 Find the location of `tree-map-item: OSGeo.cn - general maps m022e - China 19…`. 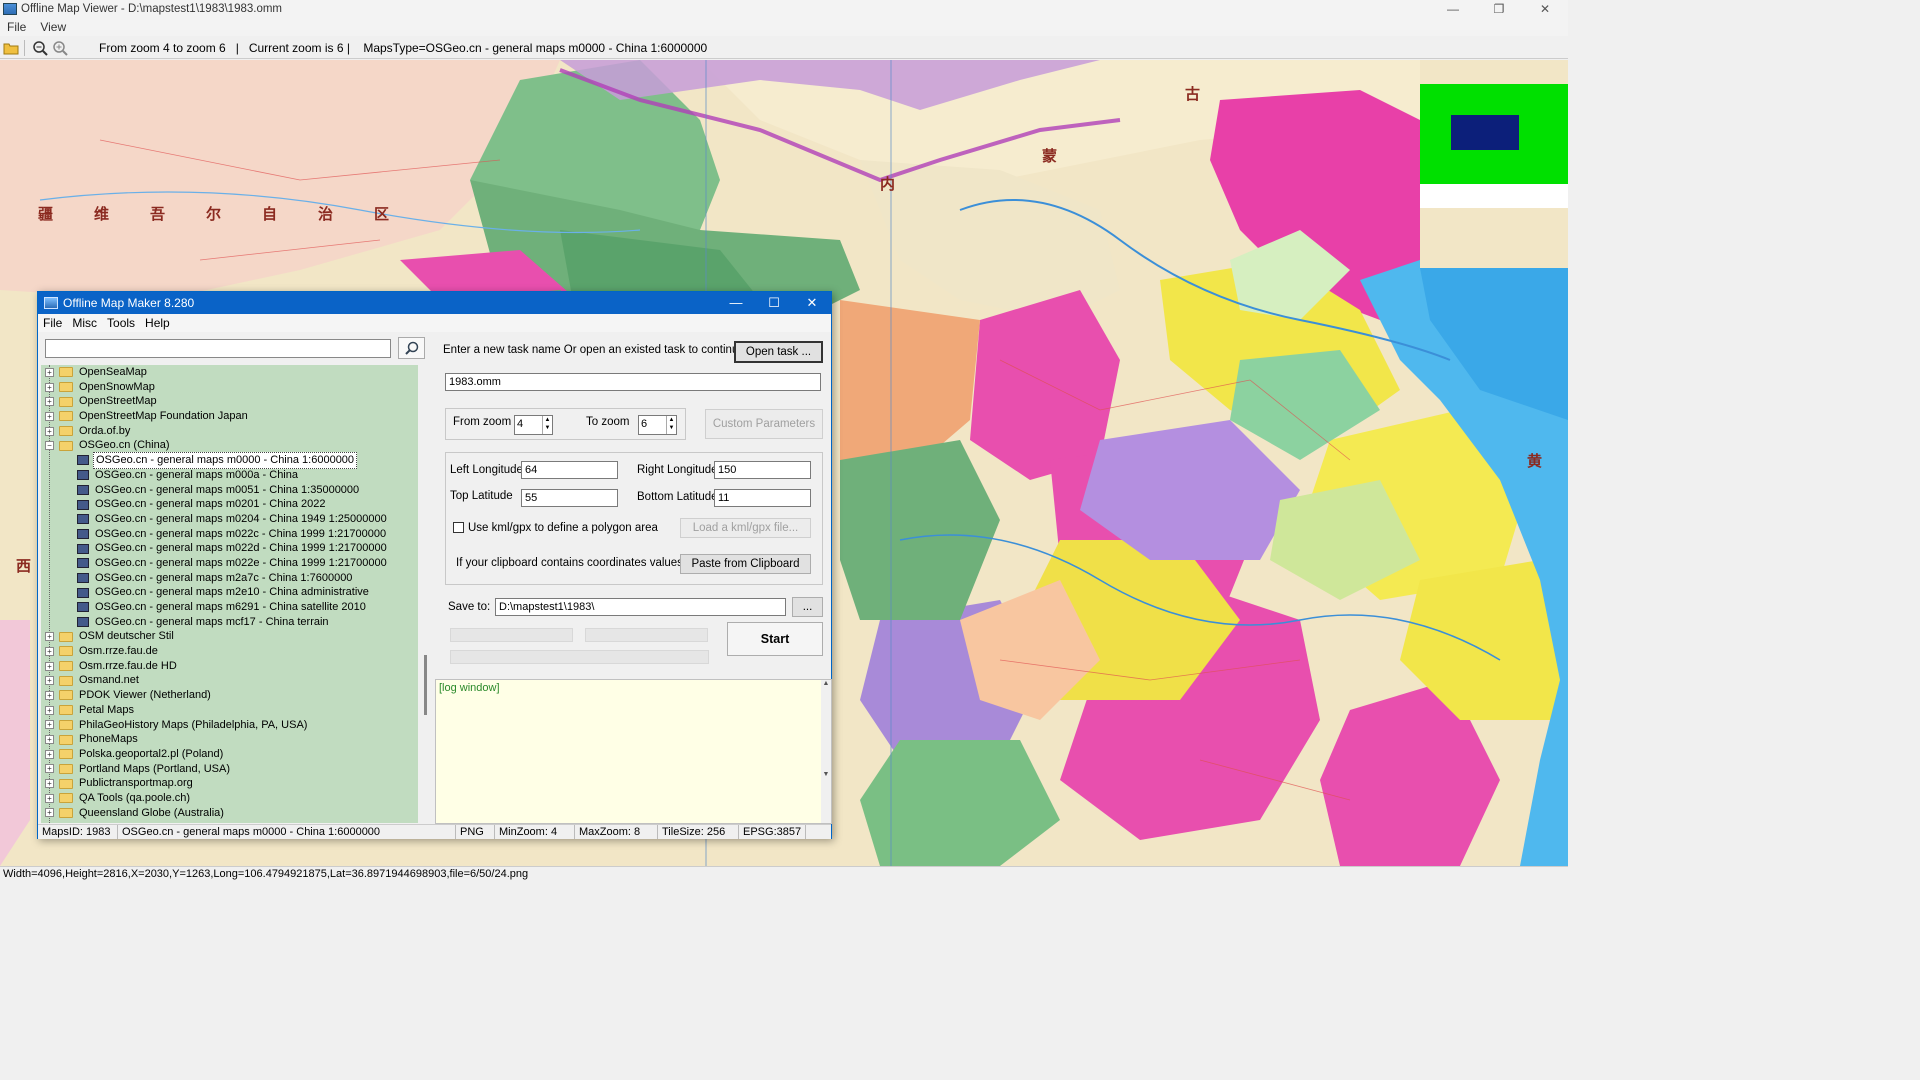

tree-map-item: OSGeo.cn - general maps m022e - China 19… is located at coordinates (229, 563).